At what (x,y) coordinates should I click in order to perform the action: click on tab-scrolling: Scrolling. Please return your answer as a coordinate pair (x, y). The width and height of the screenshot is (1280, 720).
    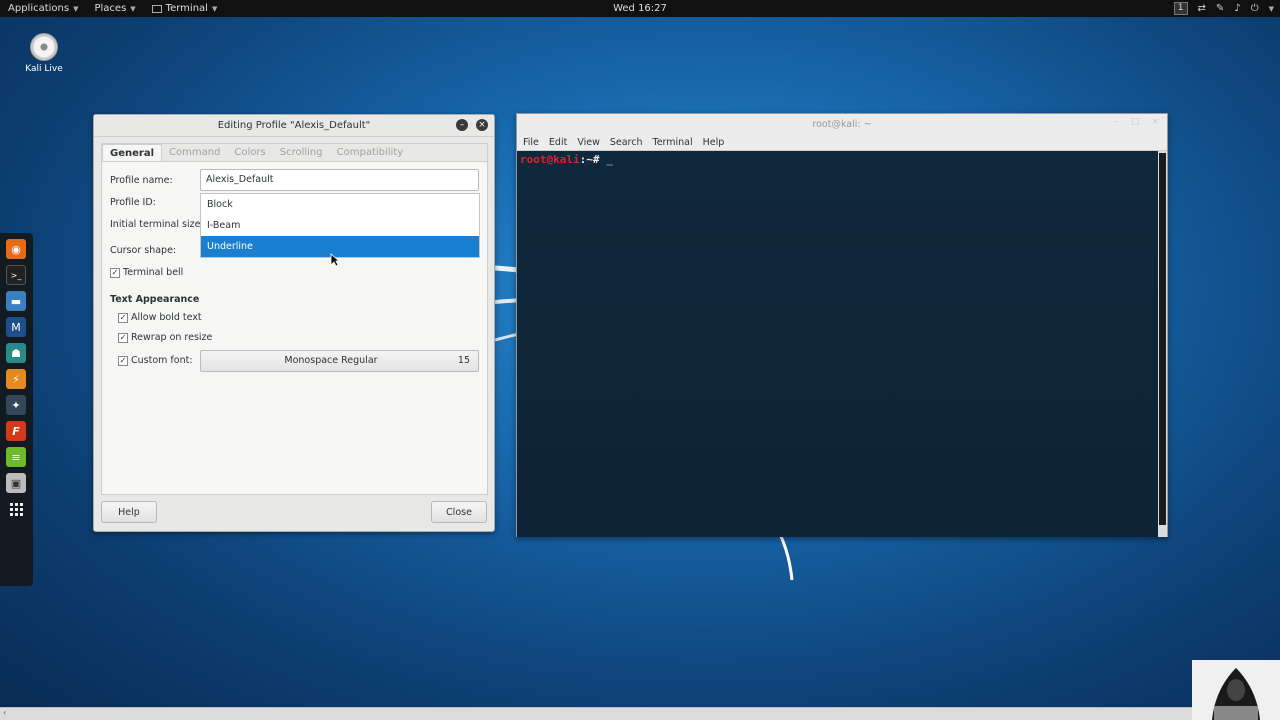
    Looking at the image, I should click on (301, 152).